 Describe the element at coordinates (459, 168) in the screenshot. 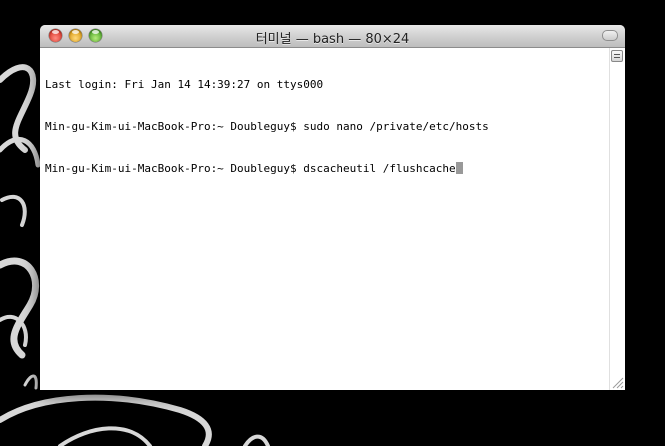

I see `text-cursor` at that location.